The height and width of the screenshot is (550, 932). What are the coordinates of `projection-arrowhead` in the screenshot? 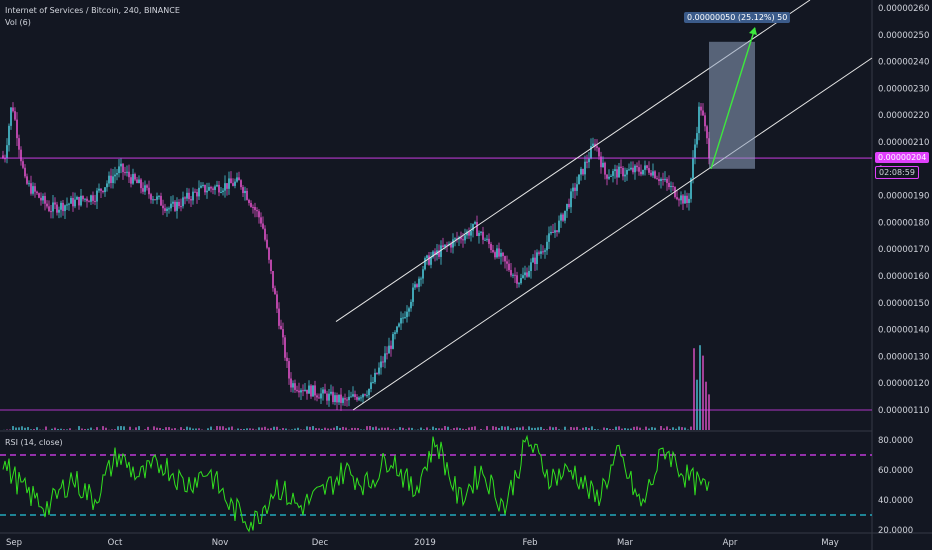 It's located at (753, 31).